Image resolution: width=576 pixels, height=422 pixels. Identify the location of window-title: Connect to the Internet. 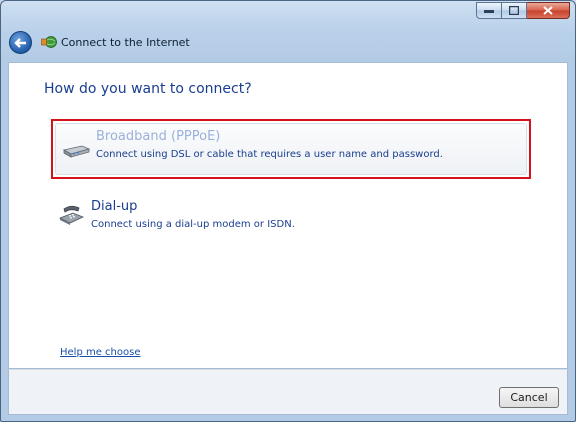
(125, 42).